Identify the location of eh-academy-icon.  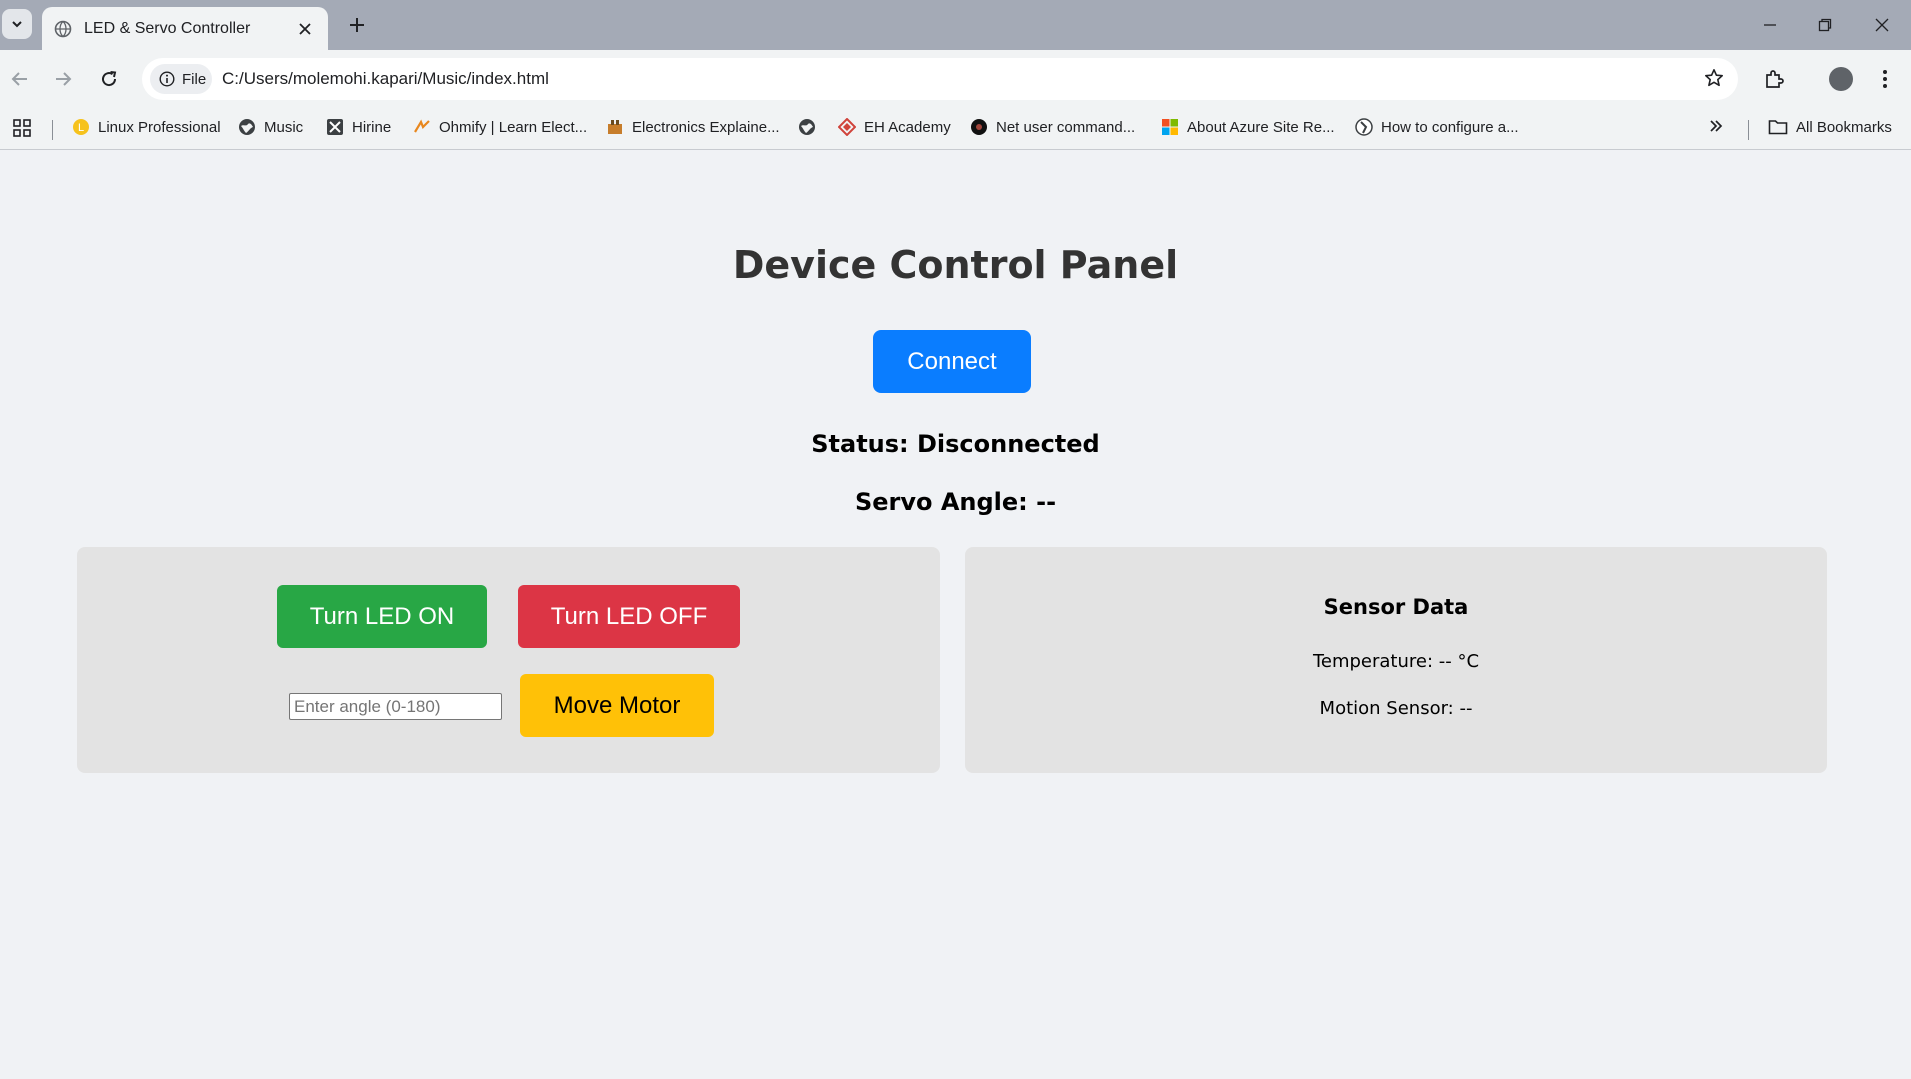
(847, 127).